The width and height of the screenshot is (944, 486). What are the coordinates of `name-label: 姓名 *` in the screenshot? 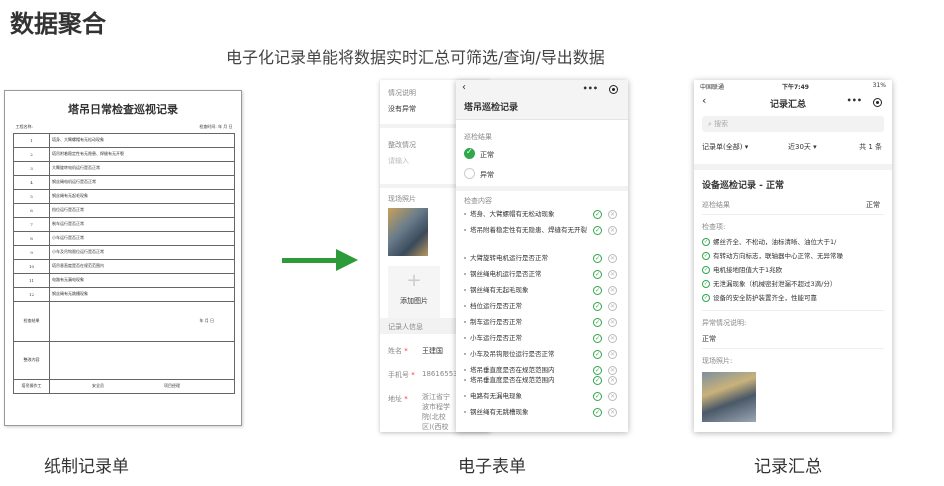 It's located at (398, 351).